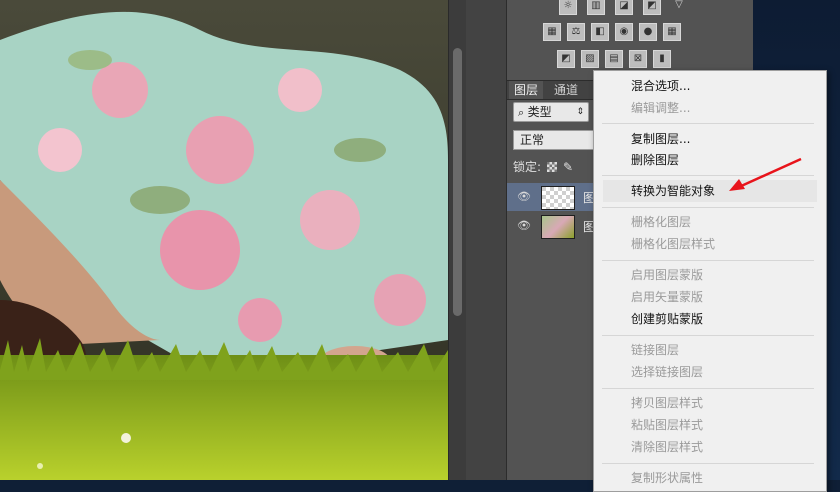  Describe the element at coordinates (667, 297) in the screenshot. I see `menu-item-enable-vector-mask: 启用矢量蒙版` at that location.